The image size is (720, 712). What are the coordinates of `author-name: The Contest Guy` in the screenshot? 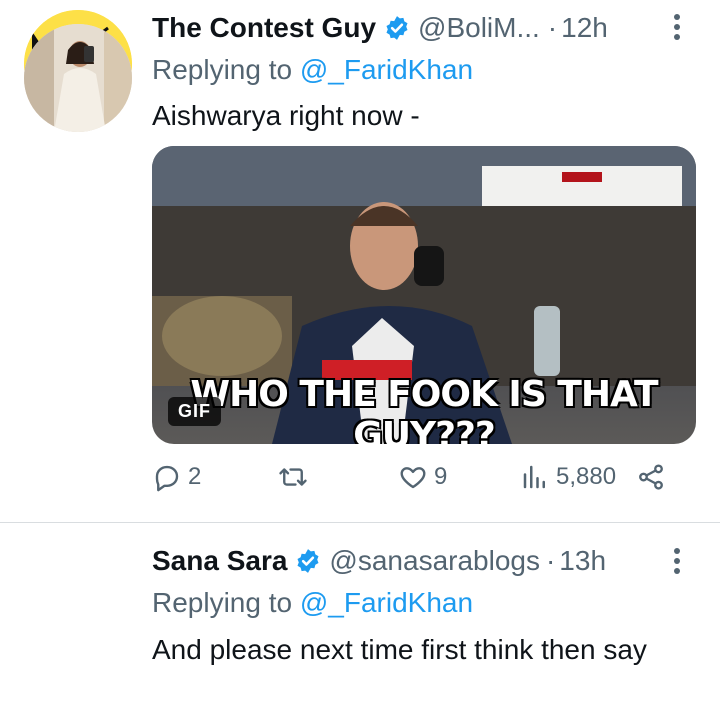 It's located at (264, 28).